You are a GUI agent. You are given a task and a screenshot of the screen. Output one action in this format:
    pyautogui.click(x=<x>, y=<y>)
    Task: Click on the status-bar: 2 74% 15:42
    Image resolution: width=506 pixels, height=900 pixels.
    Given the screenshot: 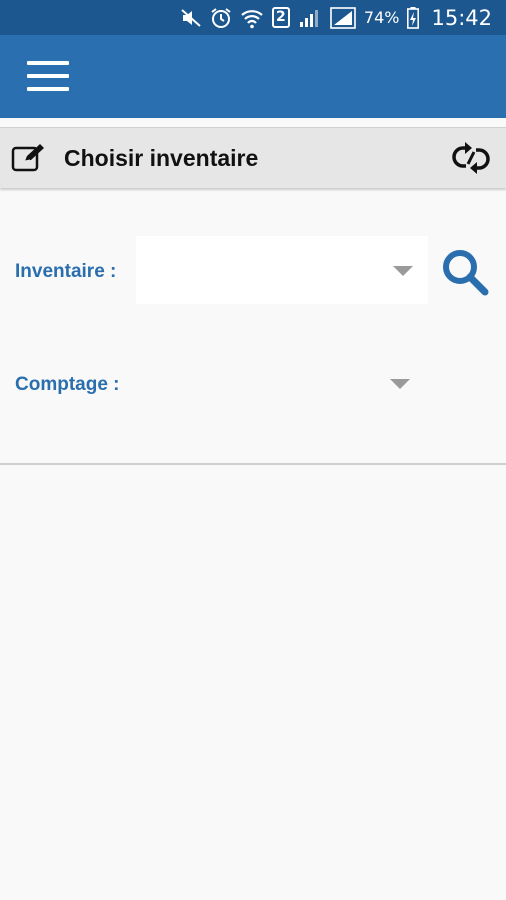 What is the action you would take?
    pyautogui.click(x=253, y=17)
    